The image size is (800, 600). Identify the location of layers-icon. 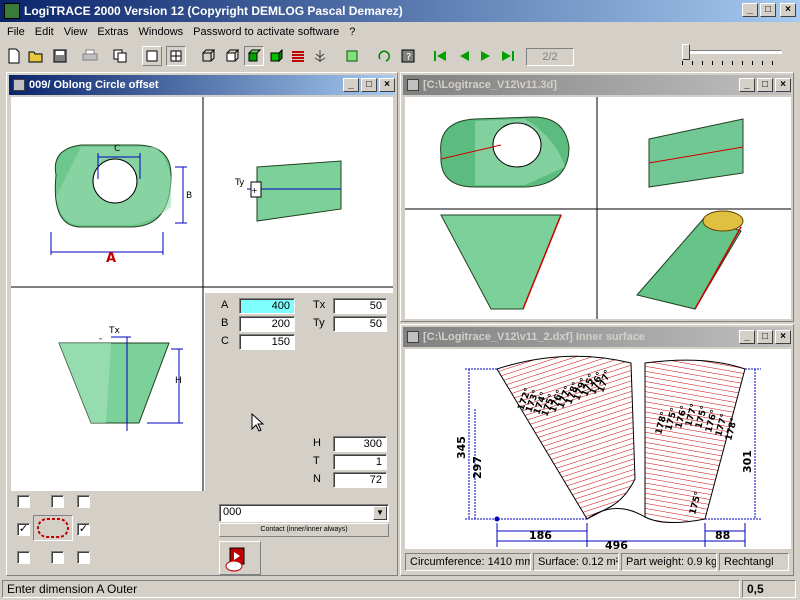
(298, 56).